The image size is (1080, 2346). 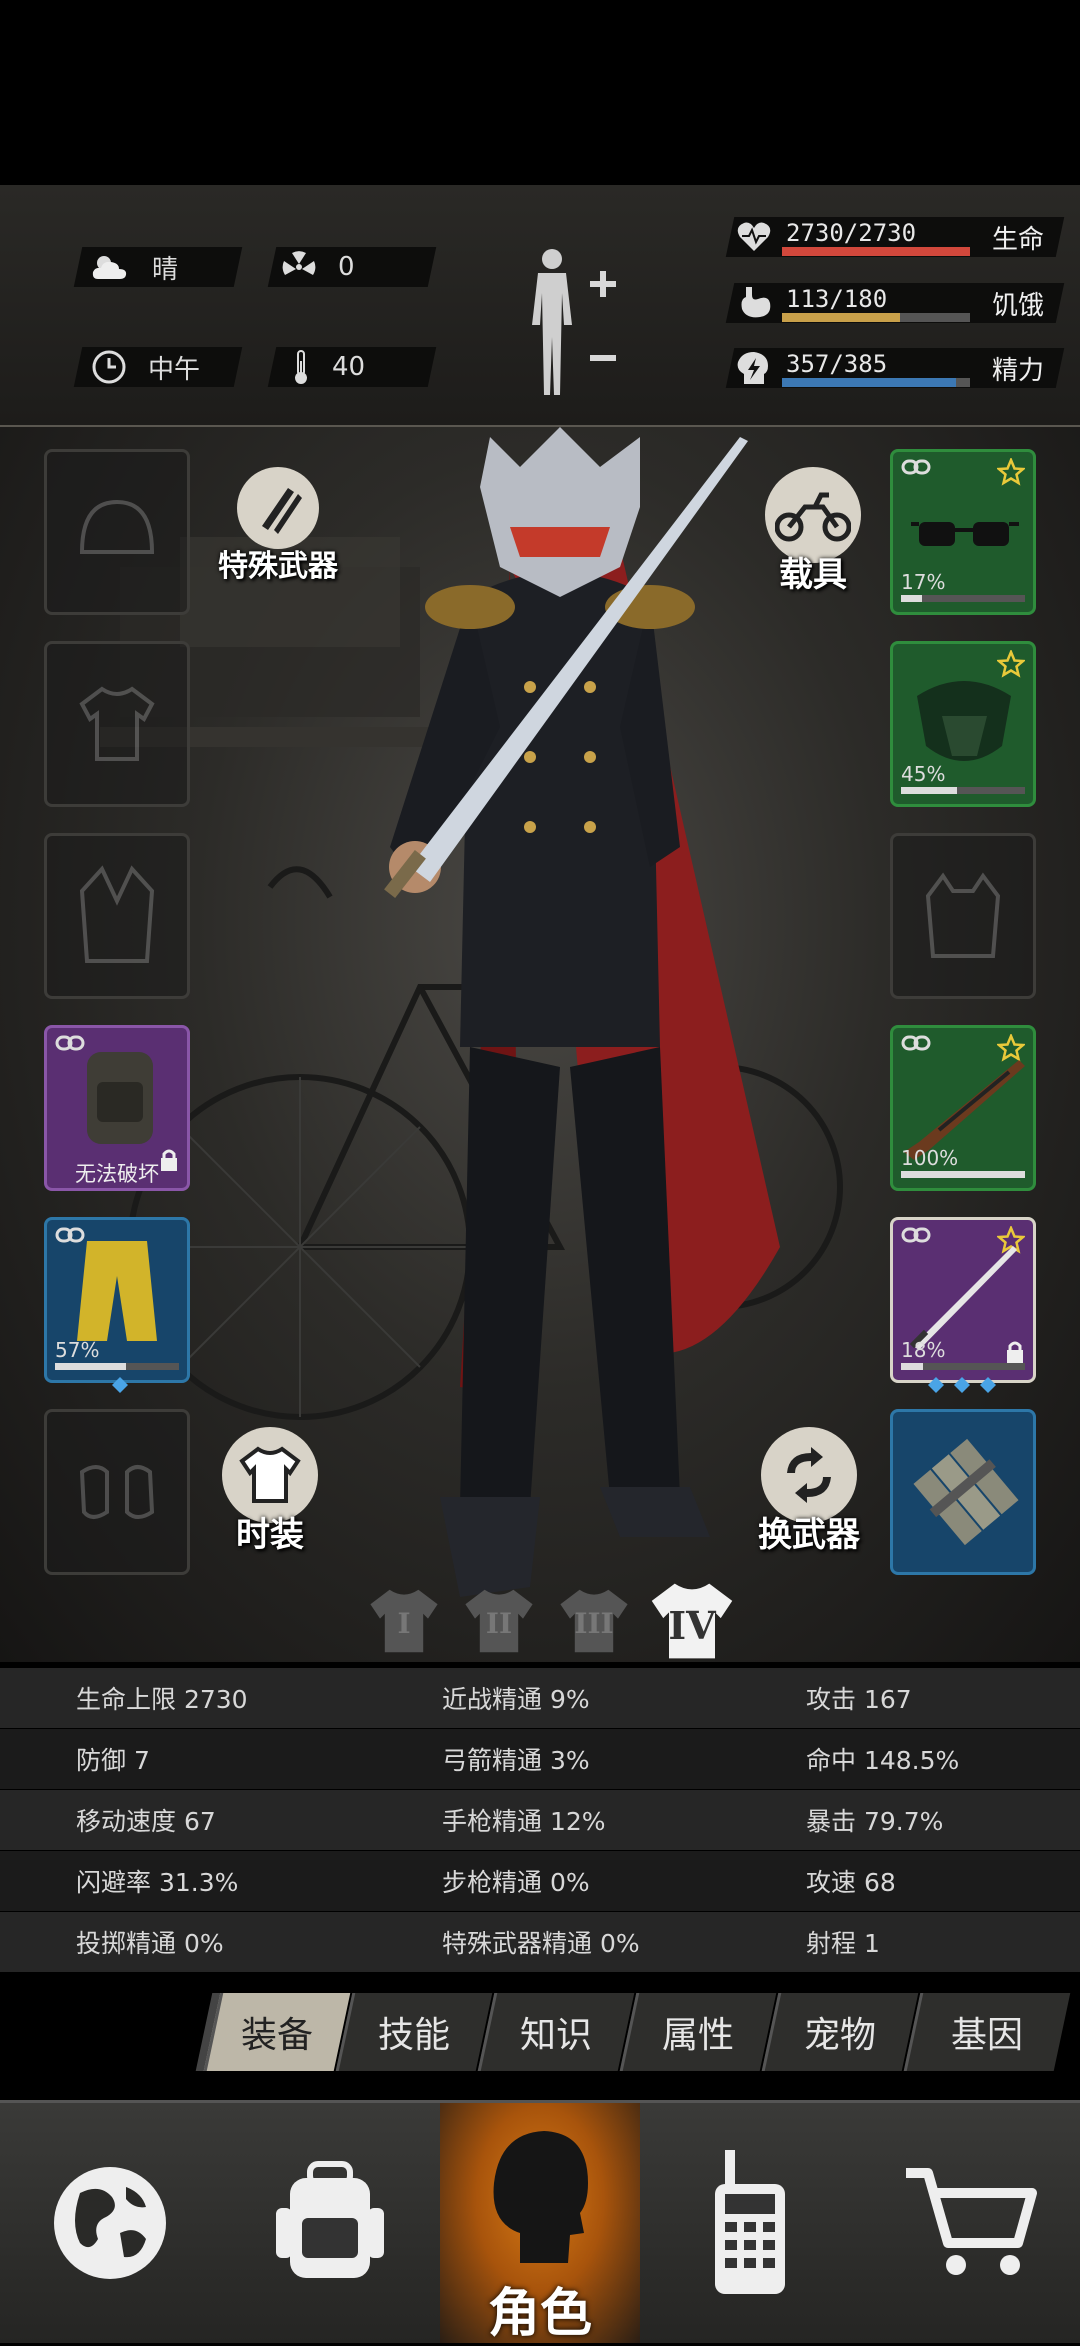 I want to click on stat-cell: 移动速度 67, so click(x=146, y=1821).